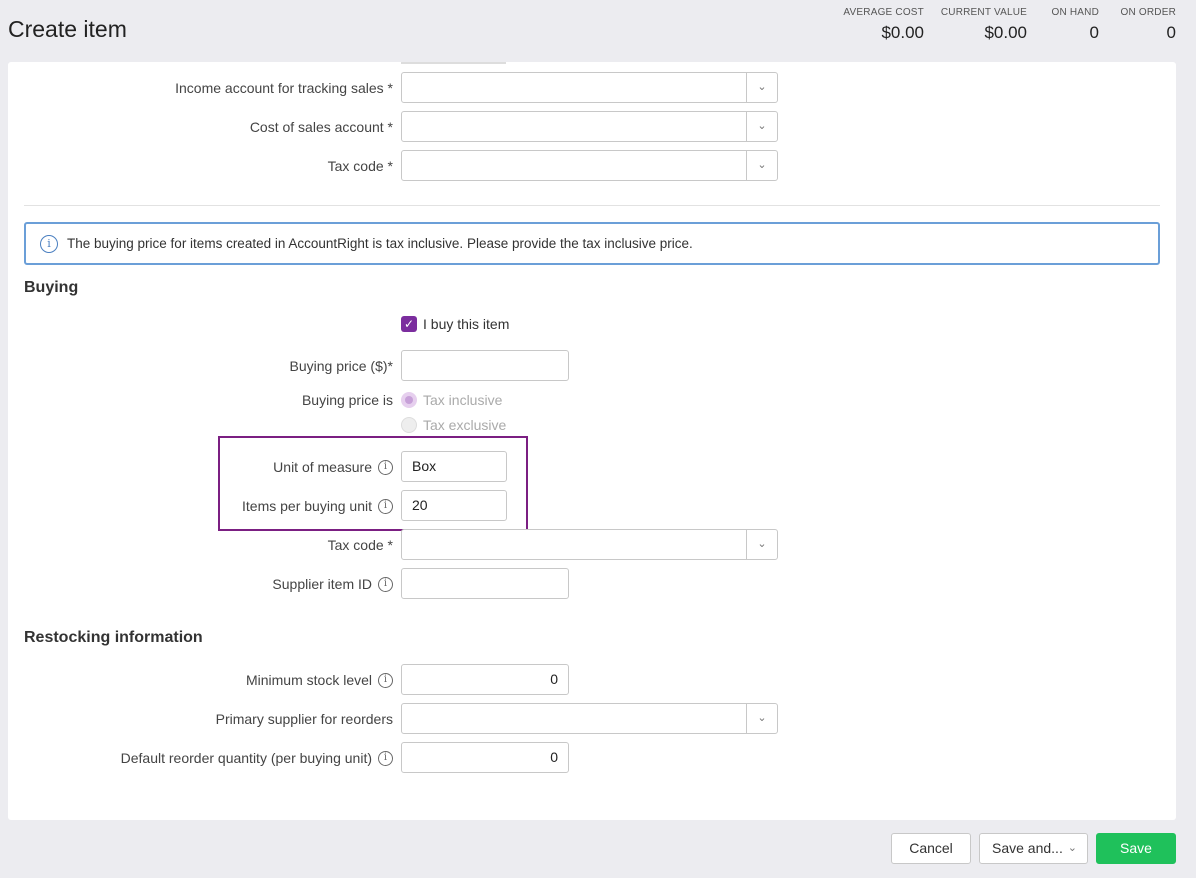 This screenshot has height=878, width=1196. I want to click on stat-current-value: CURRENT VALUE $0.00, so click(984, 25).